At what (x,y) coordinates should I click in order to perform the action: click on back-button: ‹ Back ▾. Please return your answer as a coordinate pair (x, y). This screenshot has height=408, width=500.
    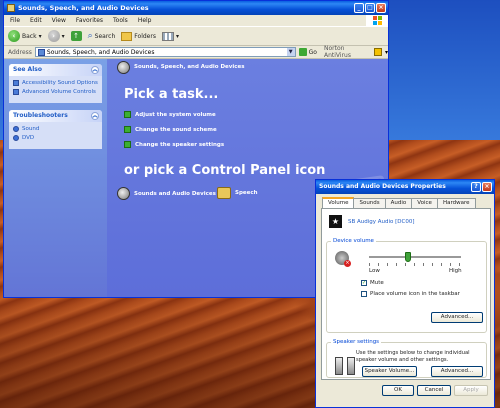
    Looking at the image, I should click on (25, 36).